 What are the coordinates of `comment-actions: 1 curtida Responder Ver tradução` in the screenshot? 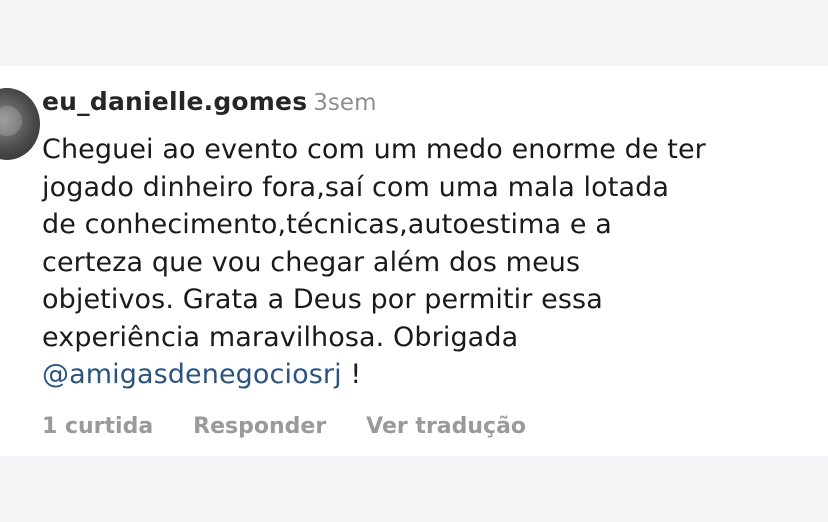 It's located at (304, 427).